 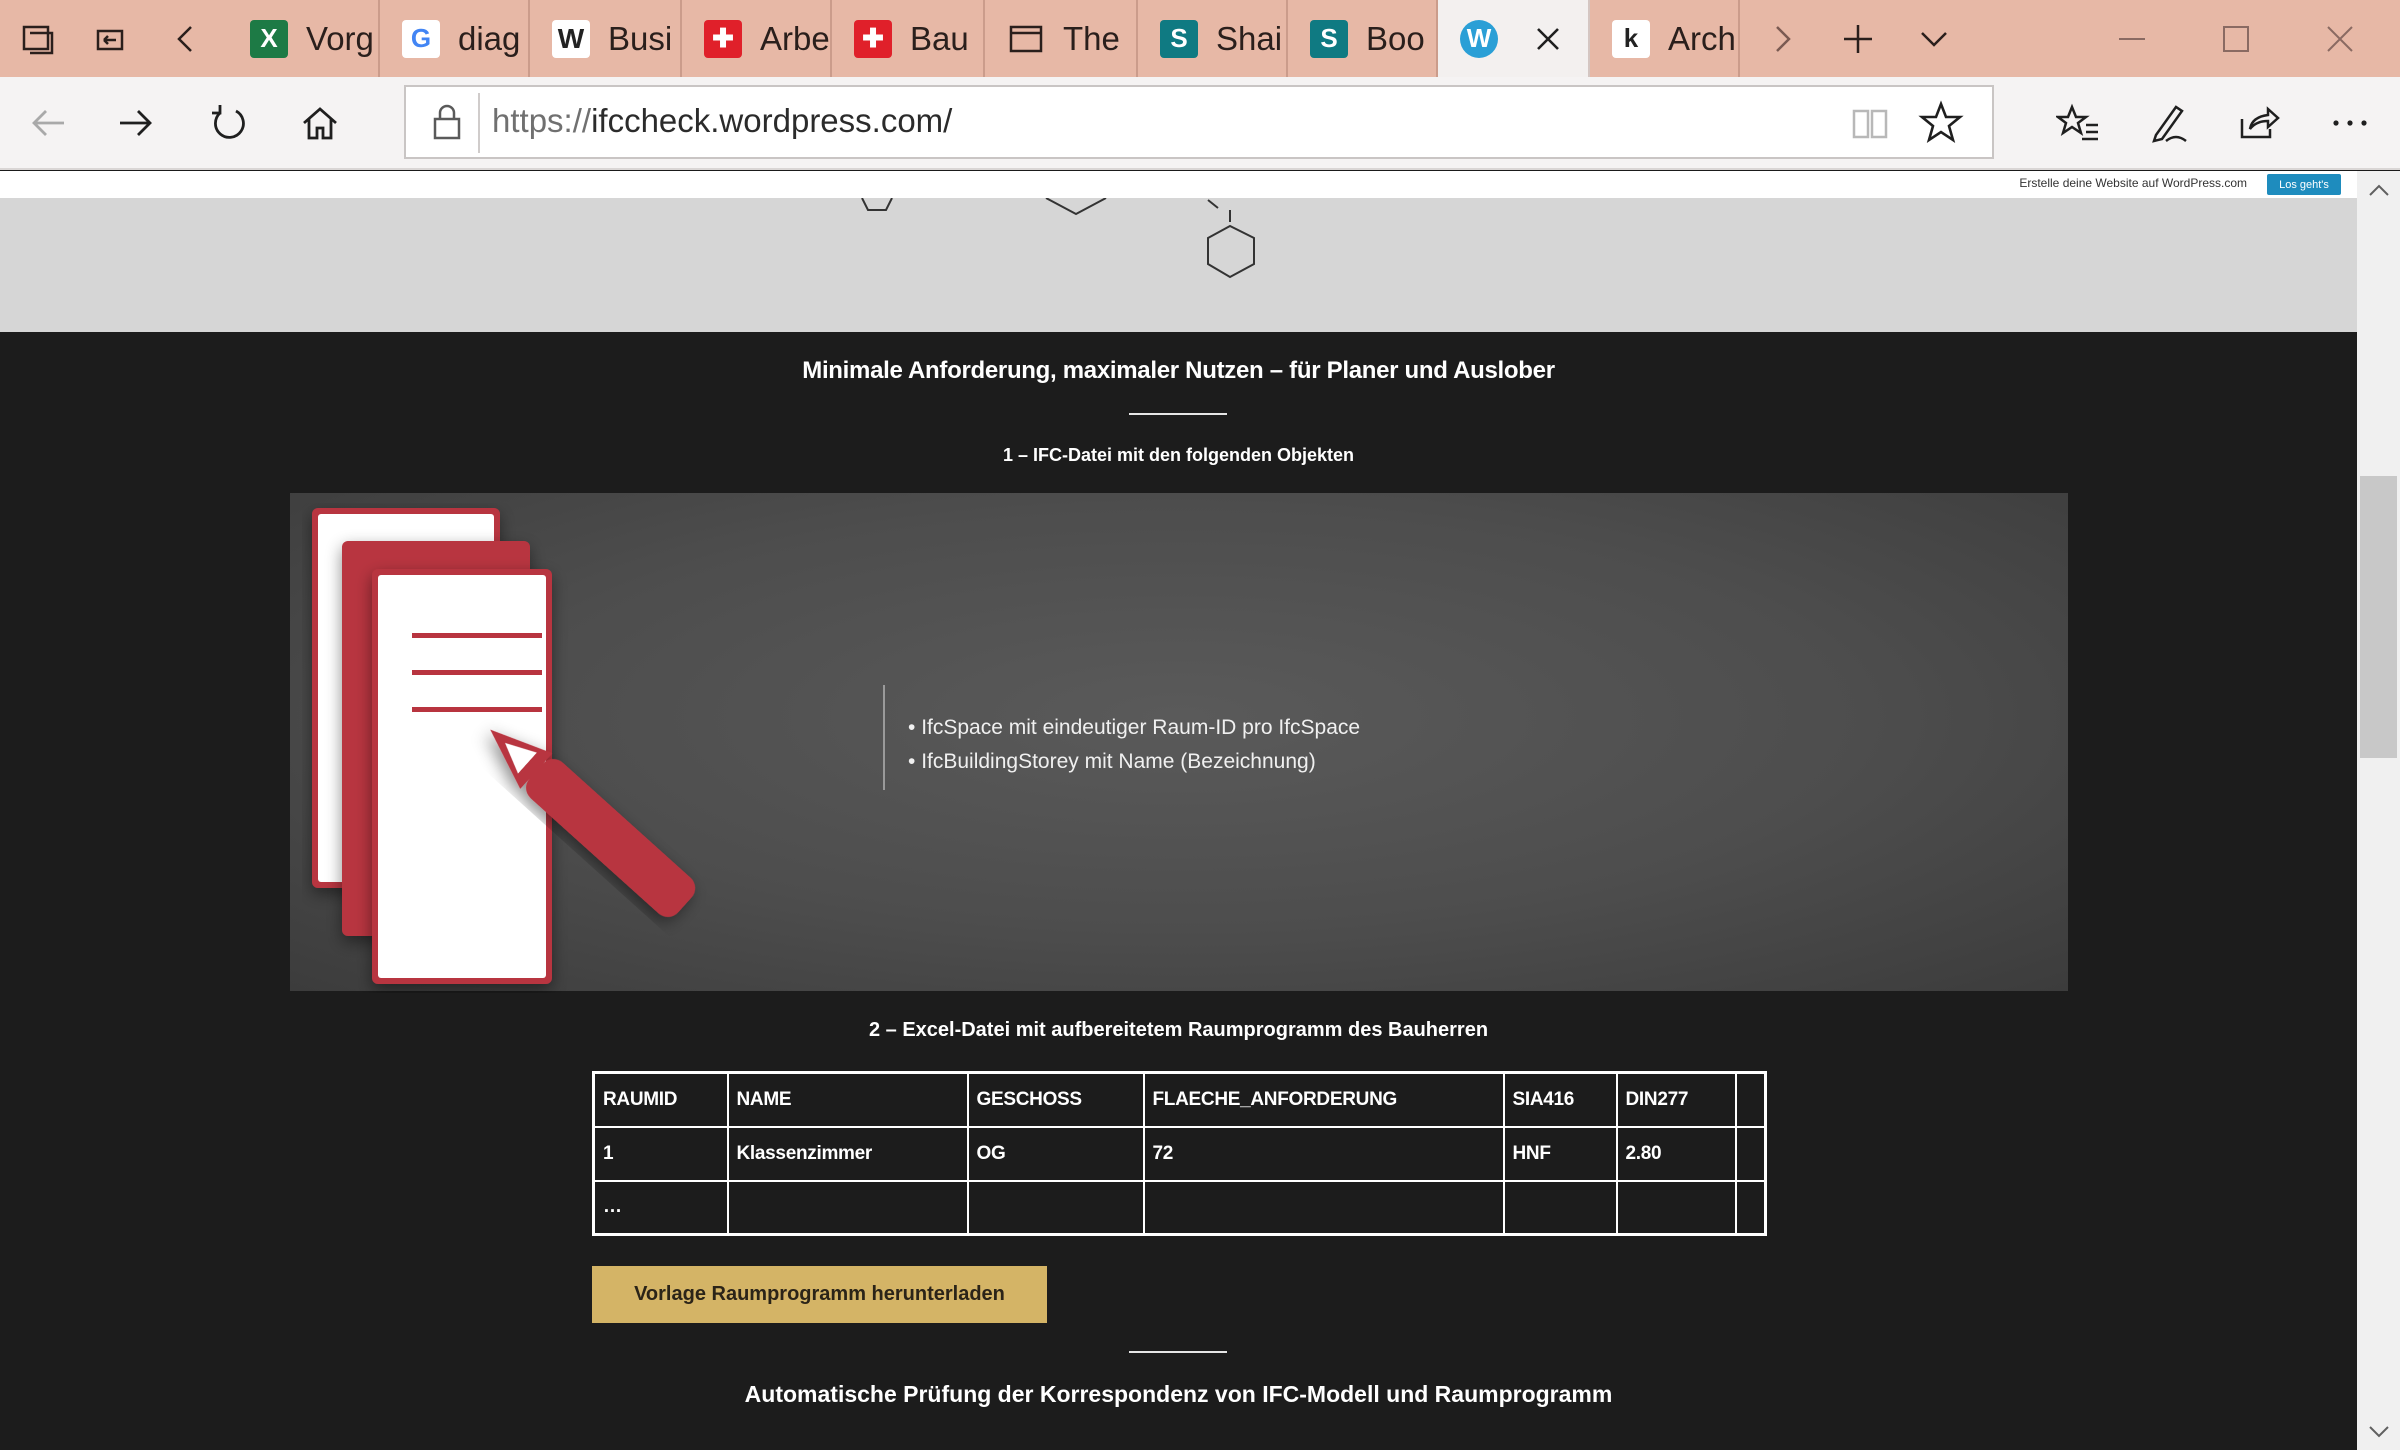 I want to click on home-button, so click(x=320, y=123).